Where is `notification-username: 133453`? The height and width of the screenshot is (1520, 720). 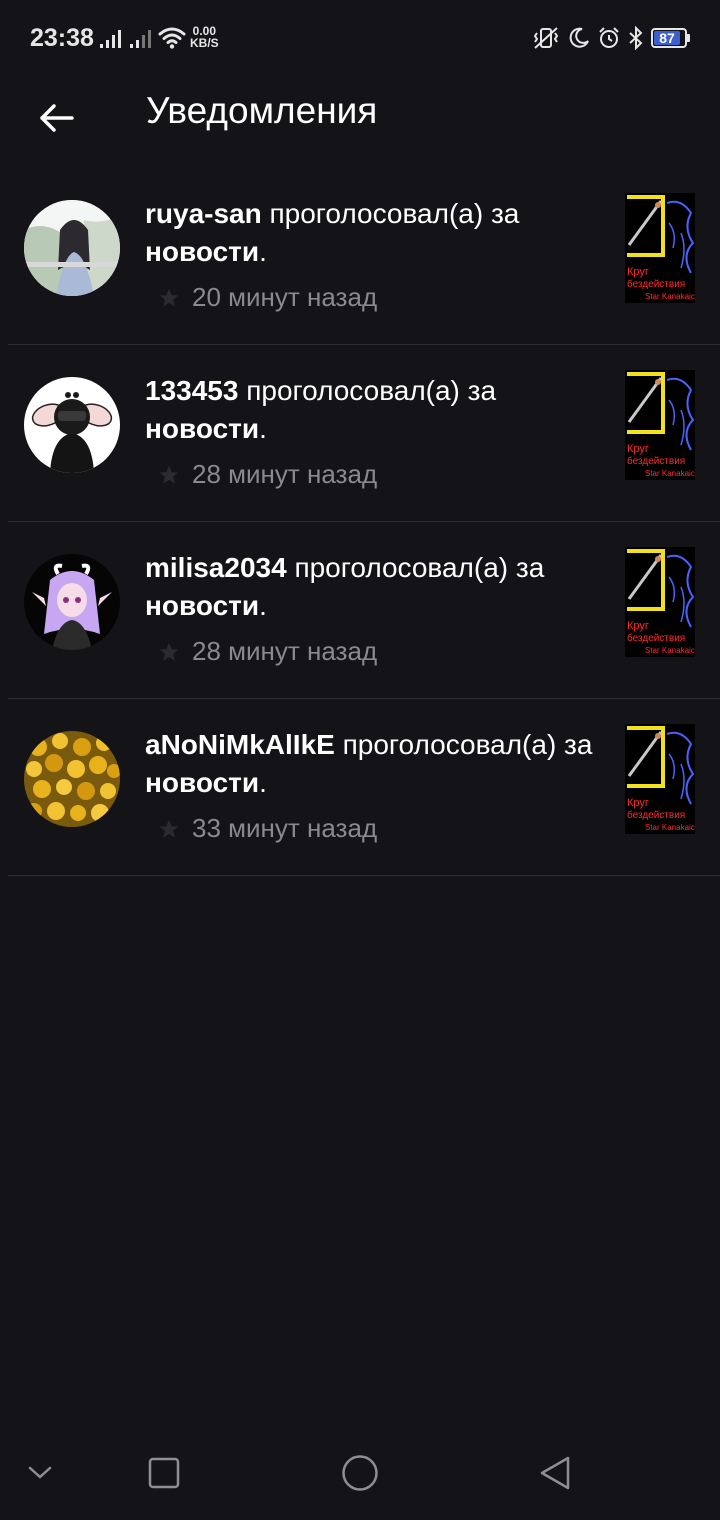
notification-username: 133453 is located at coordinates (191, 390).